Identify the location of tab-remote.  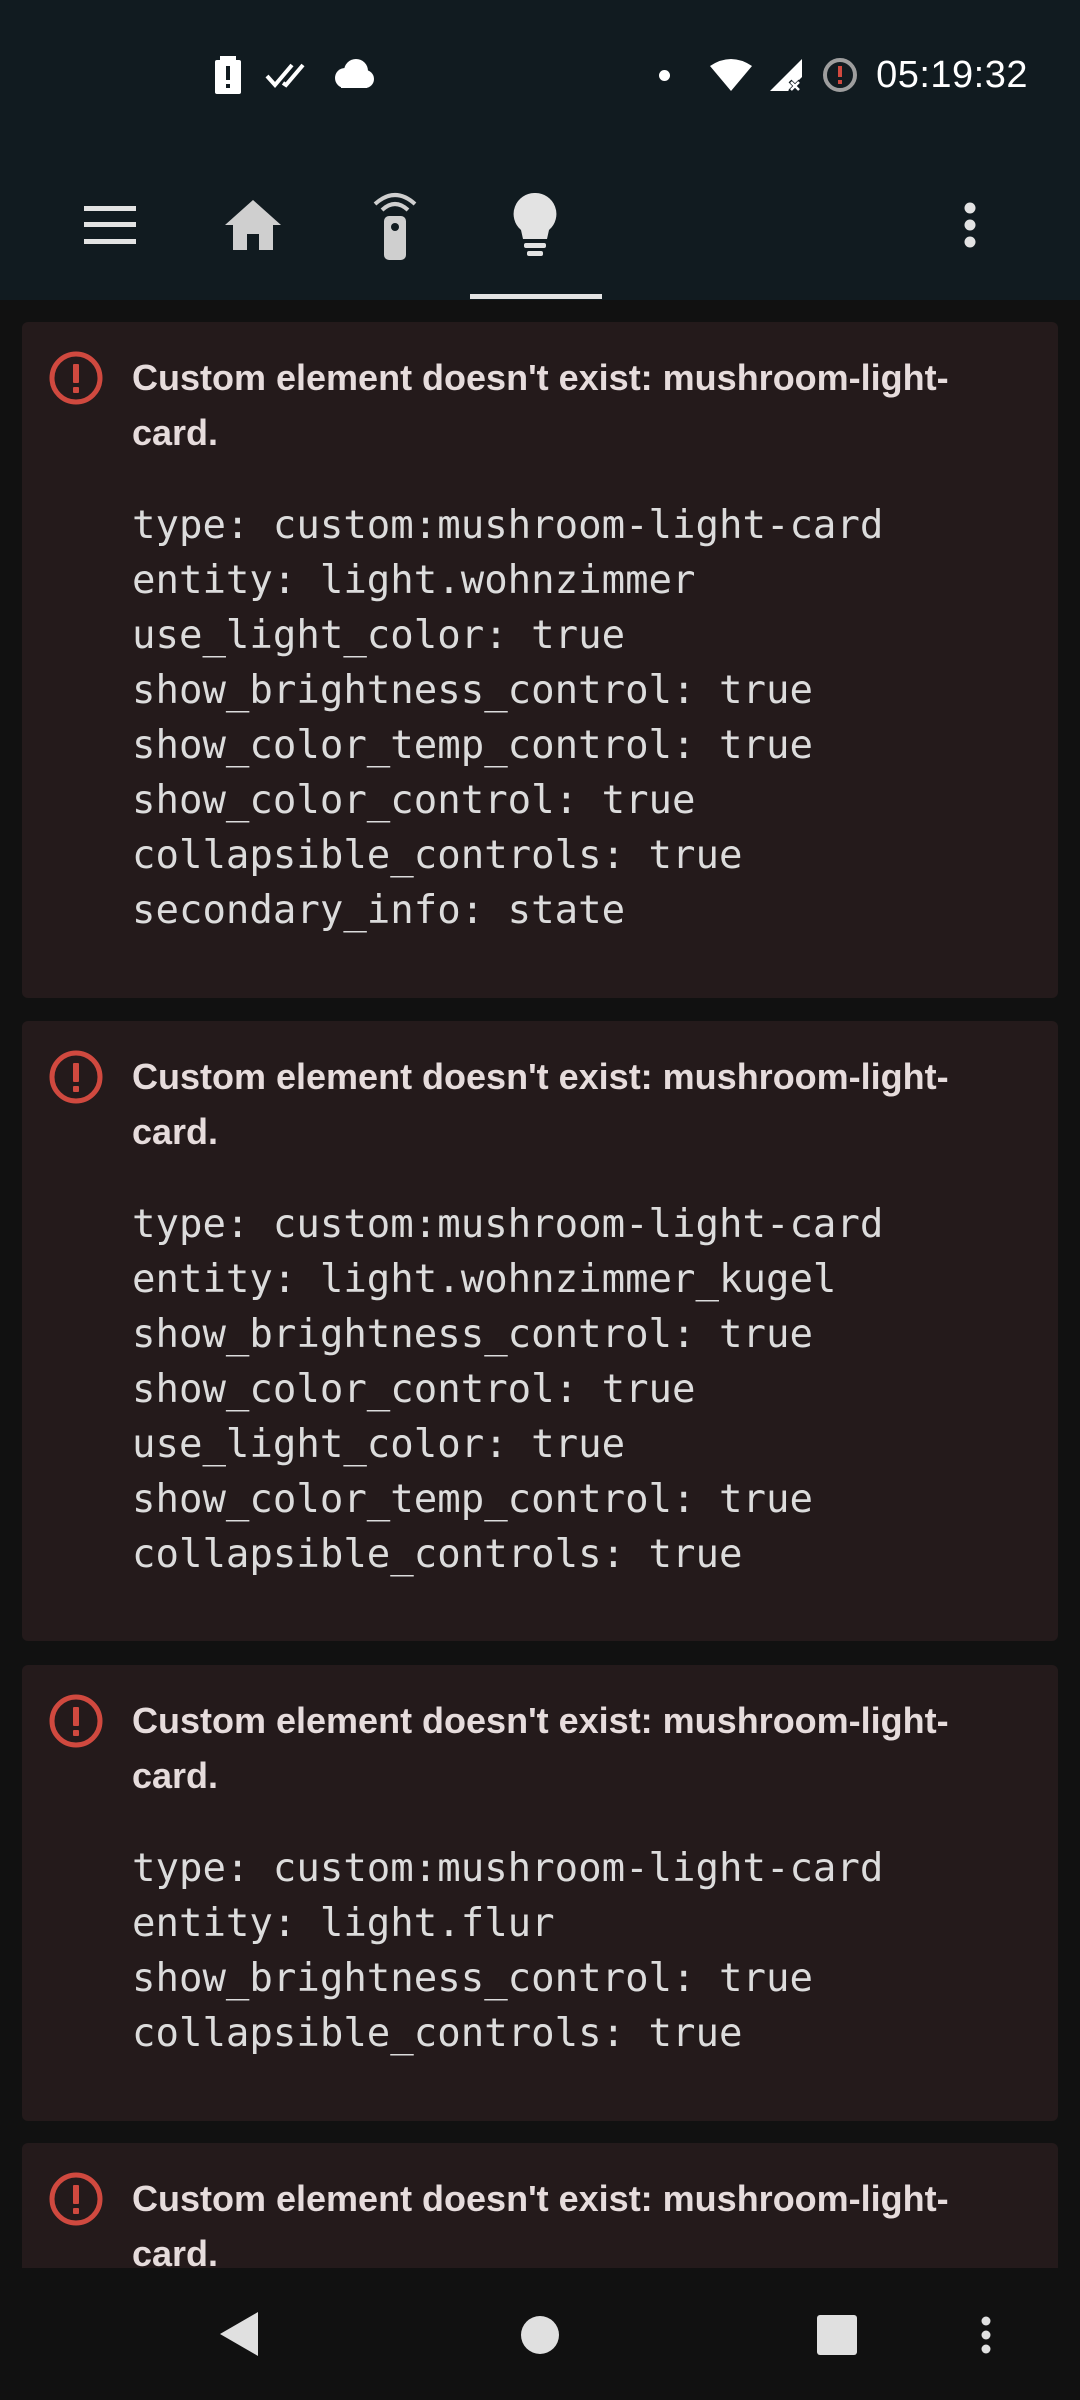
(395, 225).